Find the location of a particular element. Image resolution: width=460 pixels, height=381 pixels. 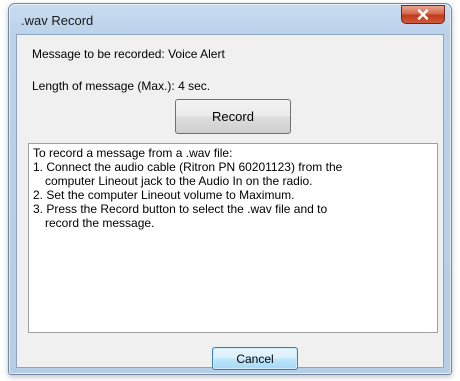

close-button is located at coordinates (423, 14).